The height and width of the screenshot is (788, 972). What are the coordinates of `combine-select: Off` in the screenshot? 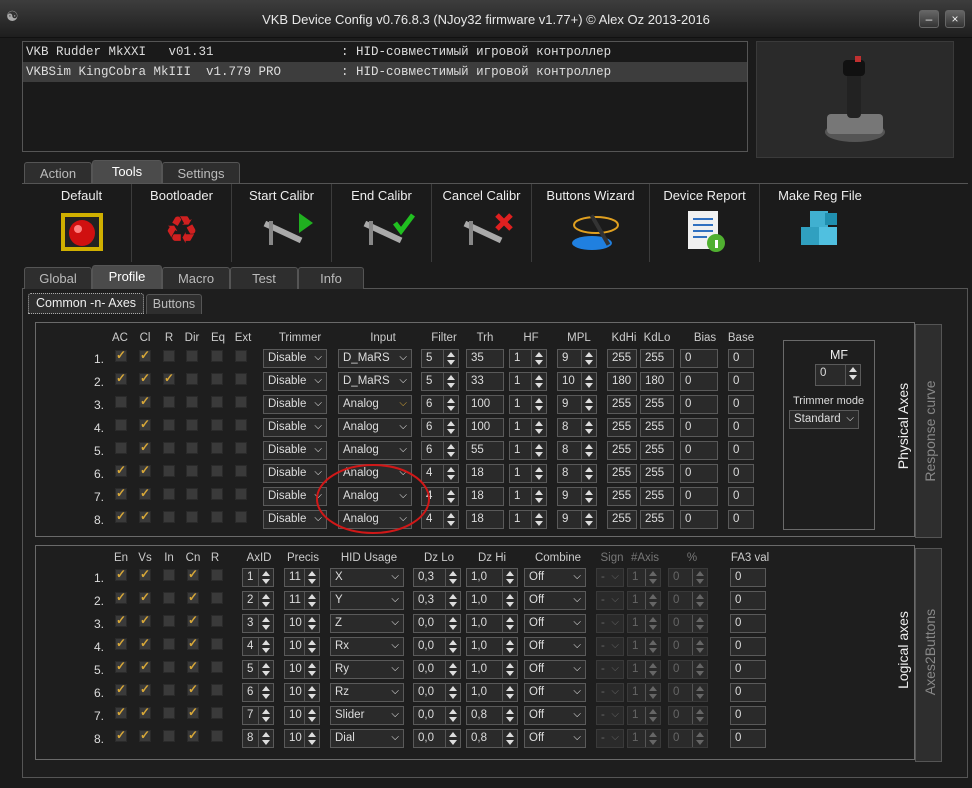 It's located at (555, 669).